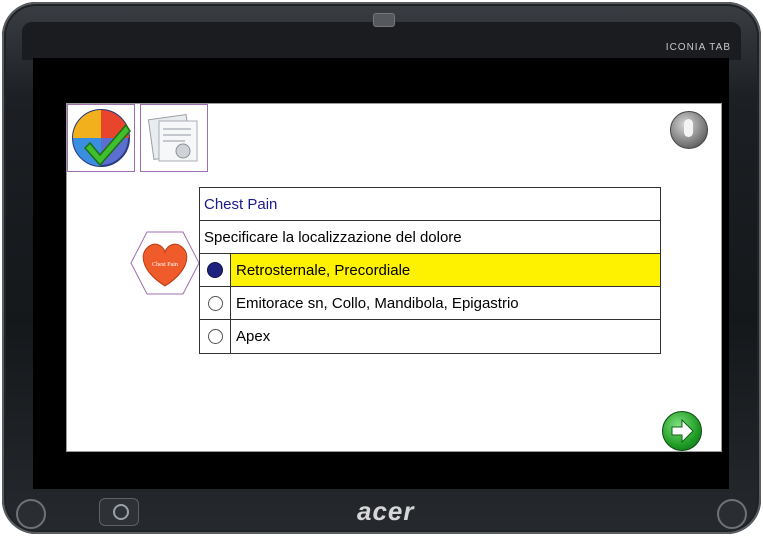 The width and height of the screenshot is (763, 536). I want to click on confirm-button, so click(101, 138).